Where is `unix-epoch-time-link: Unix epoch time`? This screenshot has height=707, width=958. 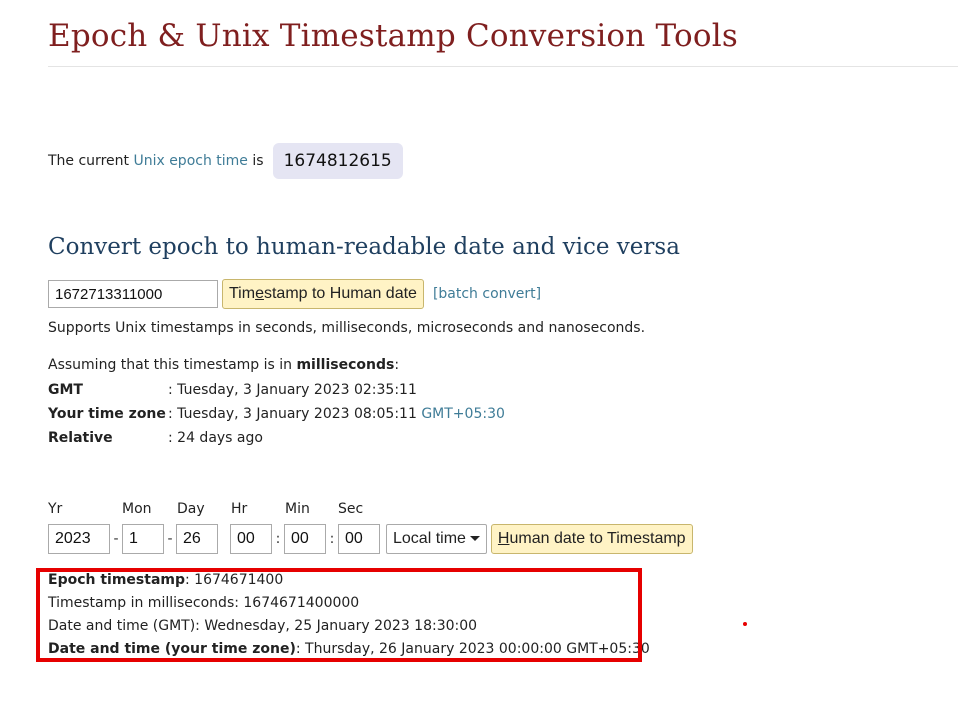 unix-epoch-time-link: Unix epoch time is located at coordinates (190, 161).